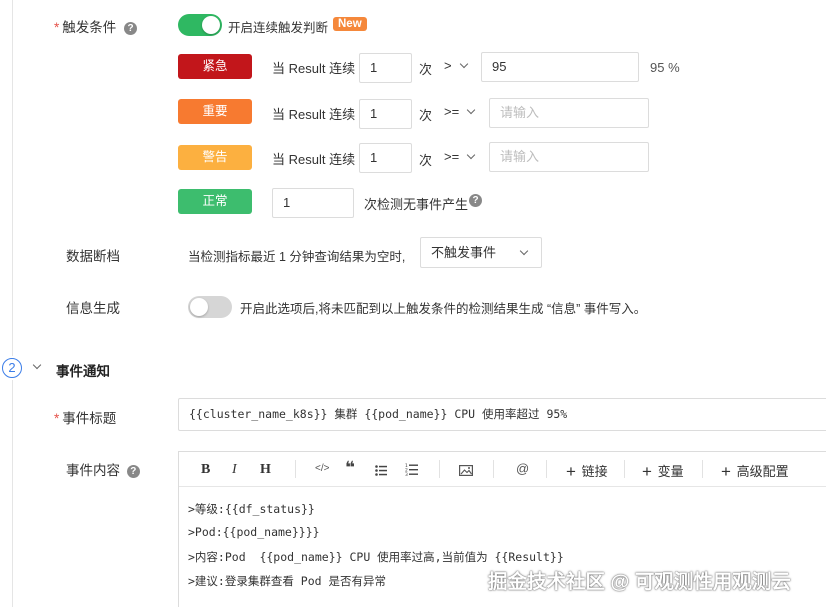 Image resolution: width=826 pixels, height=607 pixels. What do you see at coordinates (278, 28) in the screenshot?
I see `continuous-trigger-label: 开启连续触发判断` at bounding box center [278, 28].